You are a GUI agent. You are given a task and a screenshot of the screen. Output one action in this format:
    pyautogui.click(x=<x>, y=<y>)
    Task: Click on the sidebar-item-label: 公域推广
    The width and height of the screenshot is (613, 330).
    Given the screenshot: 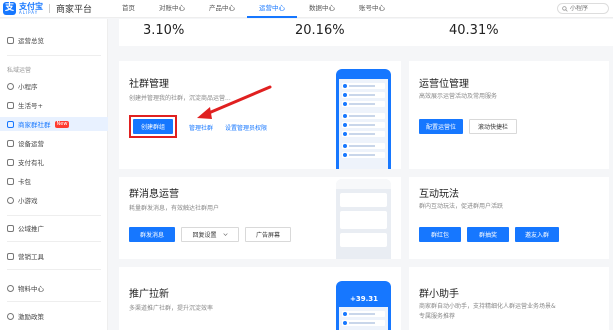 What is the action you would take?
    pyautogui.click(x=31, y=229)
    